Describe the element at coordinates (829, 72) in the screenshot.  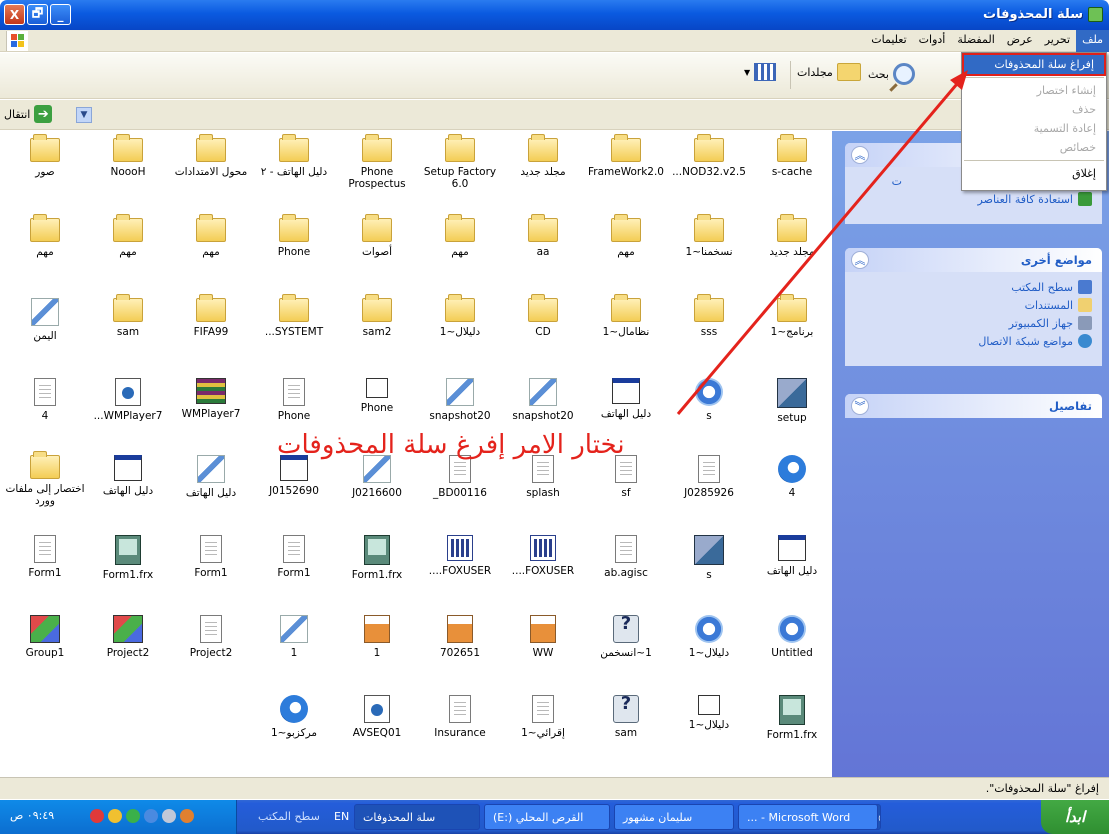
I see `folders-button: مجلدات` at that location.